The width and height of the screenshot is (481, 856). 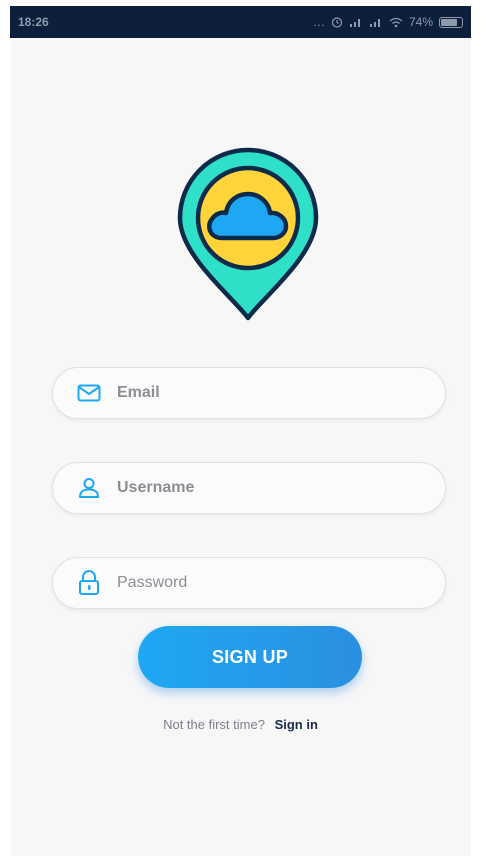 I want to click on email-input, so click(x=257, y=393).